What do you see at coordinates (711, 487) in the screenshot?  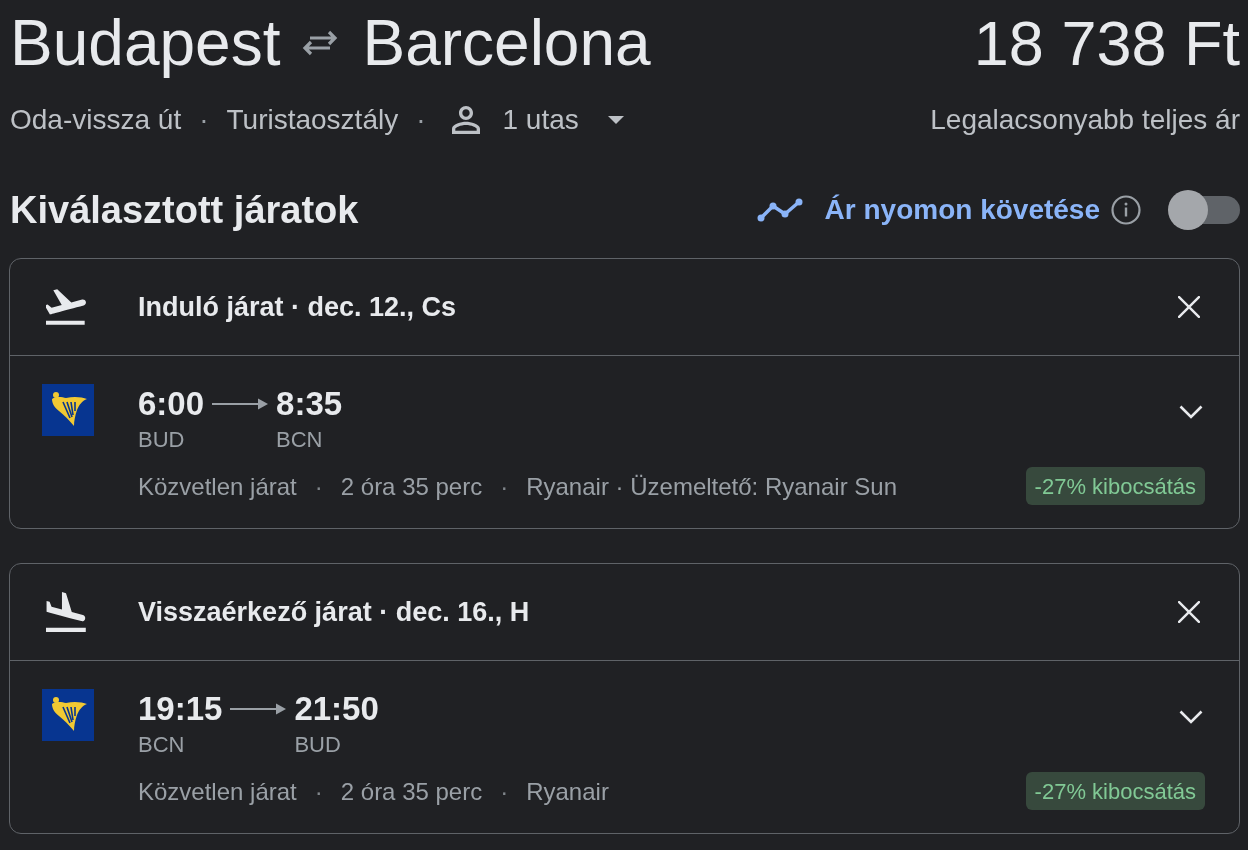 I see `flight-detail: Ryanair · Üzemeltető: Ryanair Sun` at bounding box center [711, 487].